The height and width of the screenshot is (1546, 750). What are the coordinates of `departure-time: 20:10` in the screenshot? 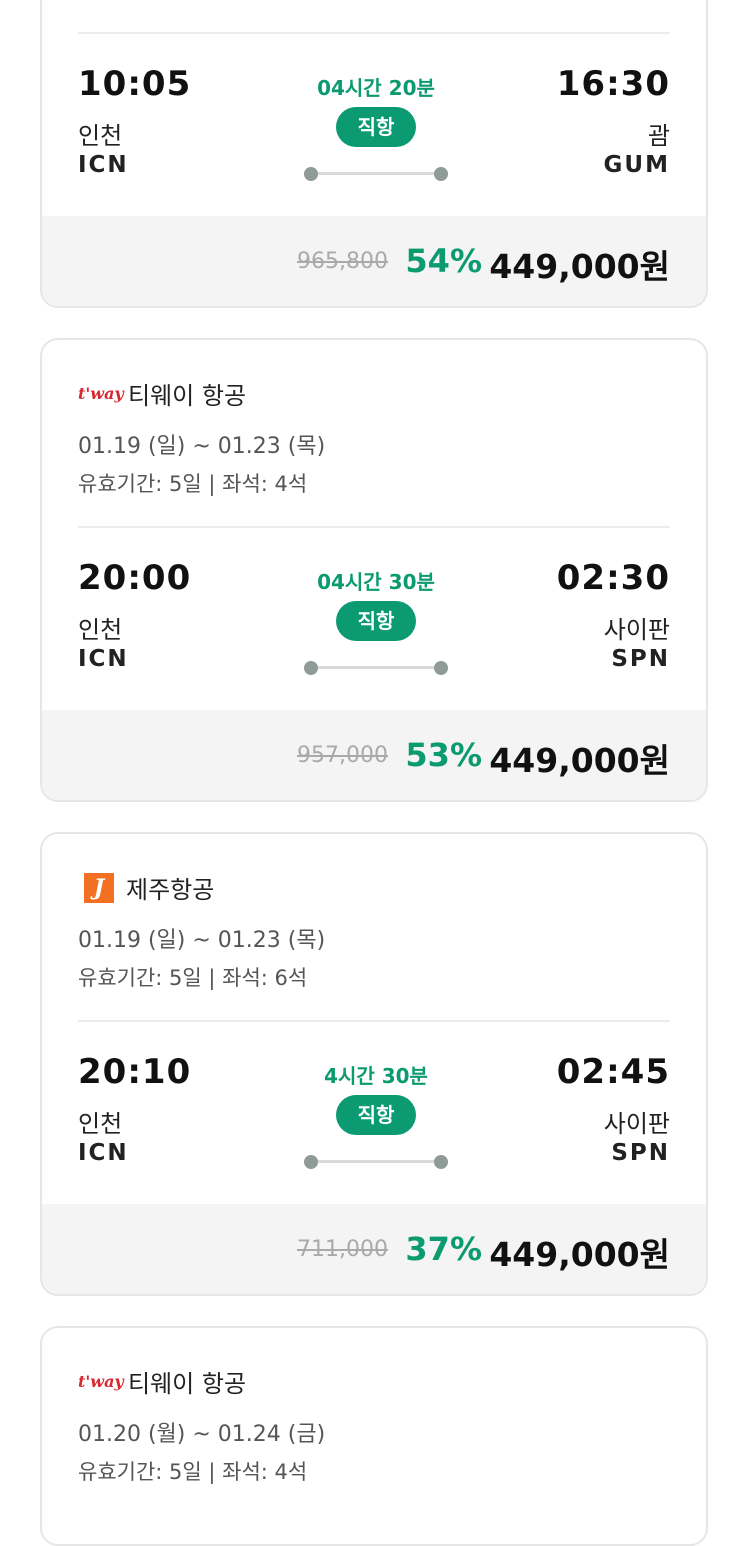 It's located at (135, 1072).